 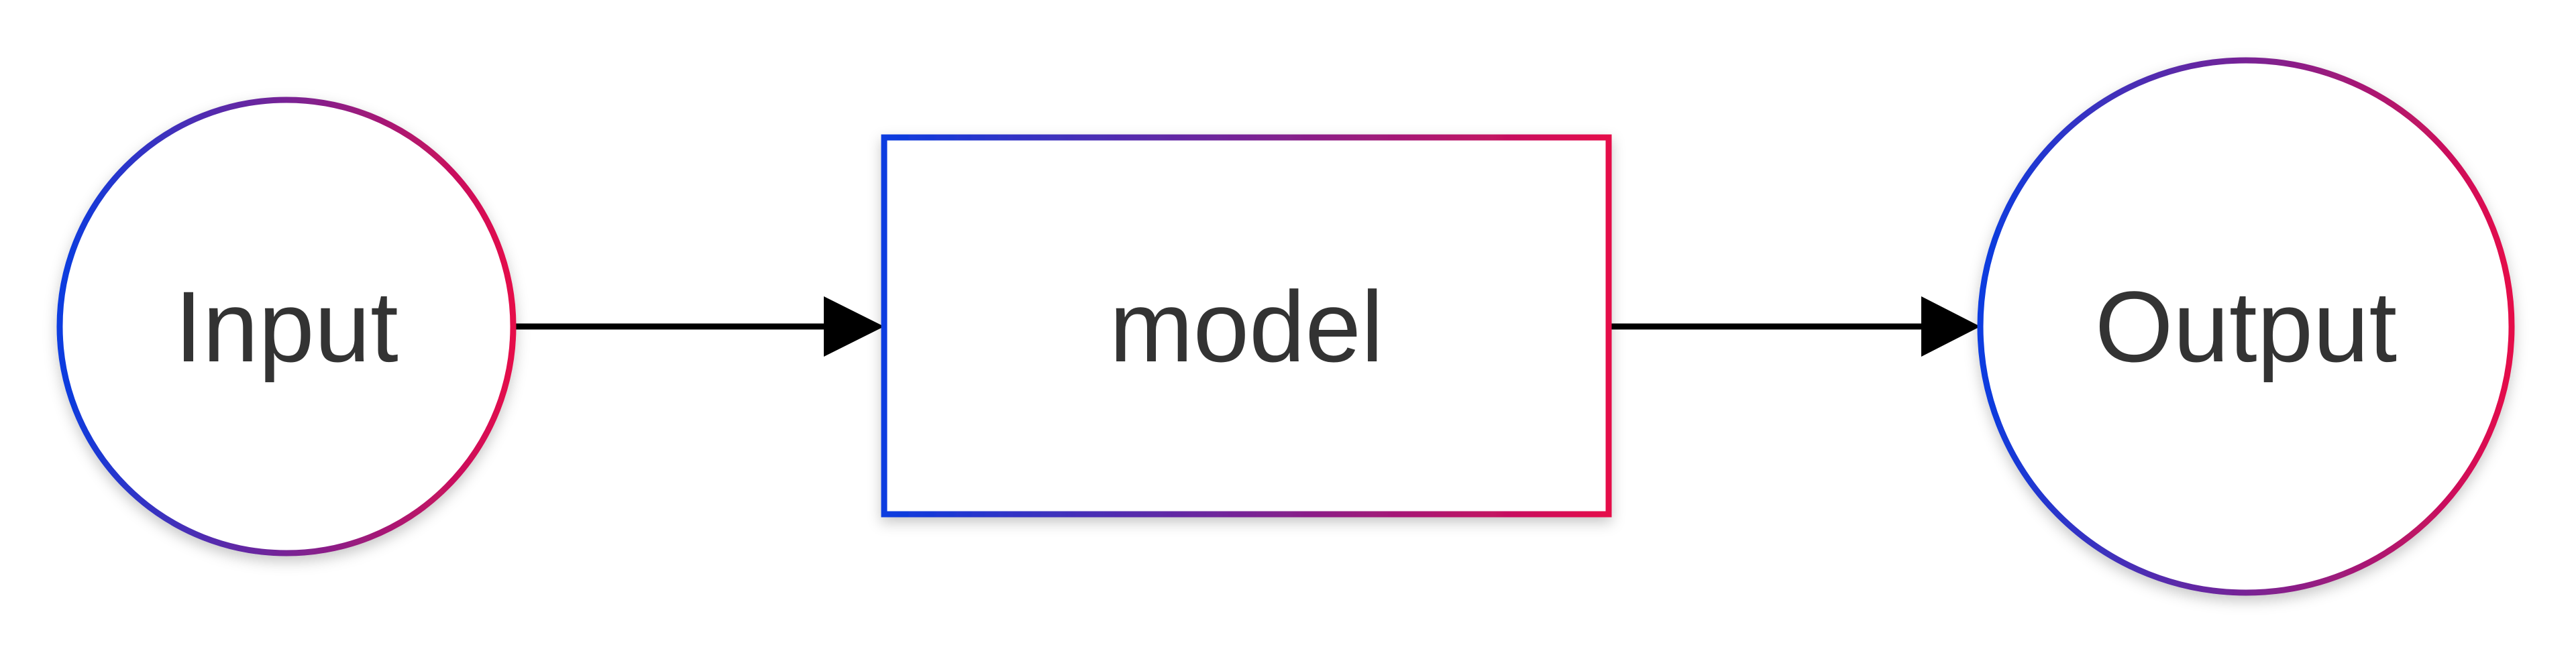 What do you see at coordinates (286, 326) in the screenshot?
I see `input-node-label: Input` at bounding box center [286, 326].